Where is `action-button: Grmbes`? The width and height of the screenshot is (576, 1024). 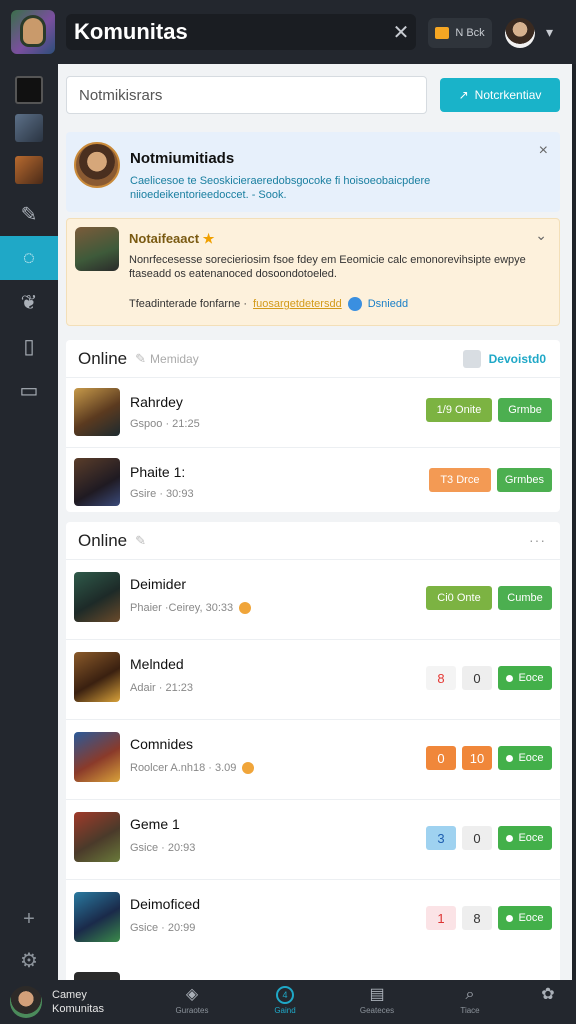
action-button: Grmbes is located at coordinates (524, 480).